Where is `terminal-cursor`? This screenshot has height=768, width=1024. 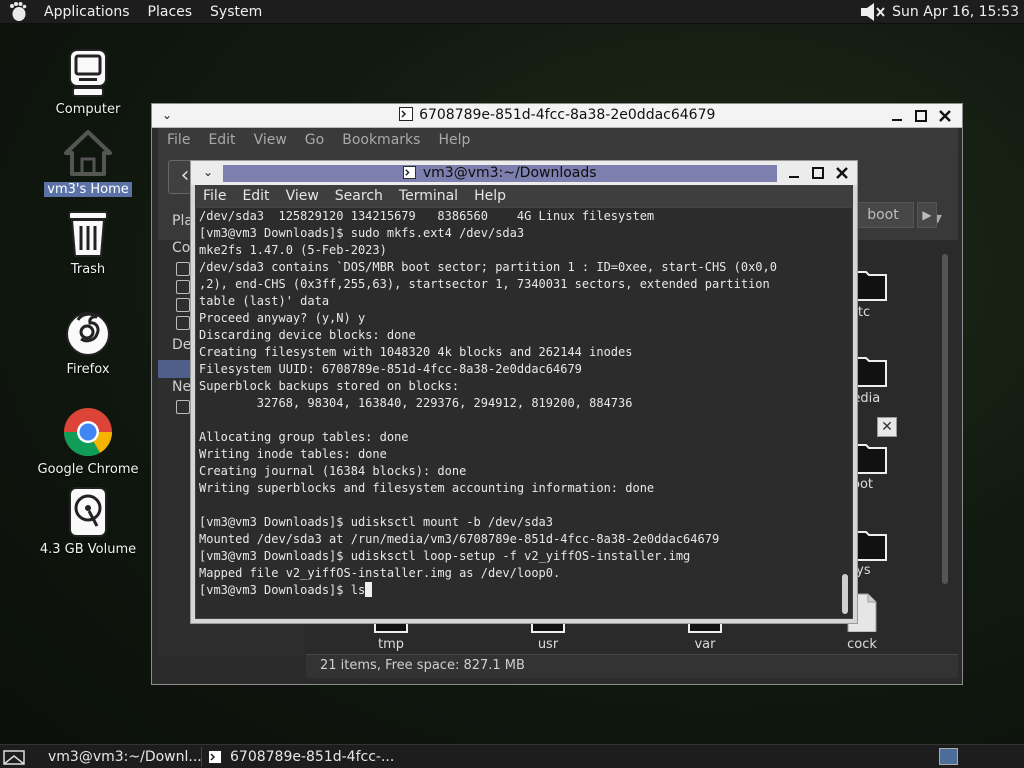 terminal-cursor is located at coordinates (369, 589).